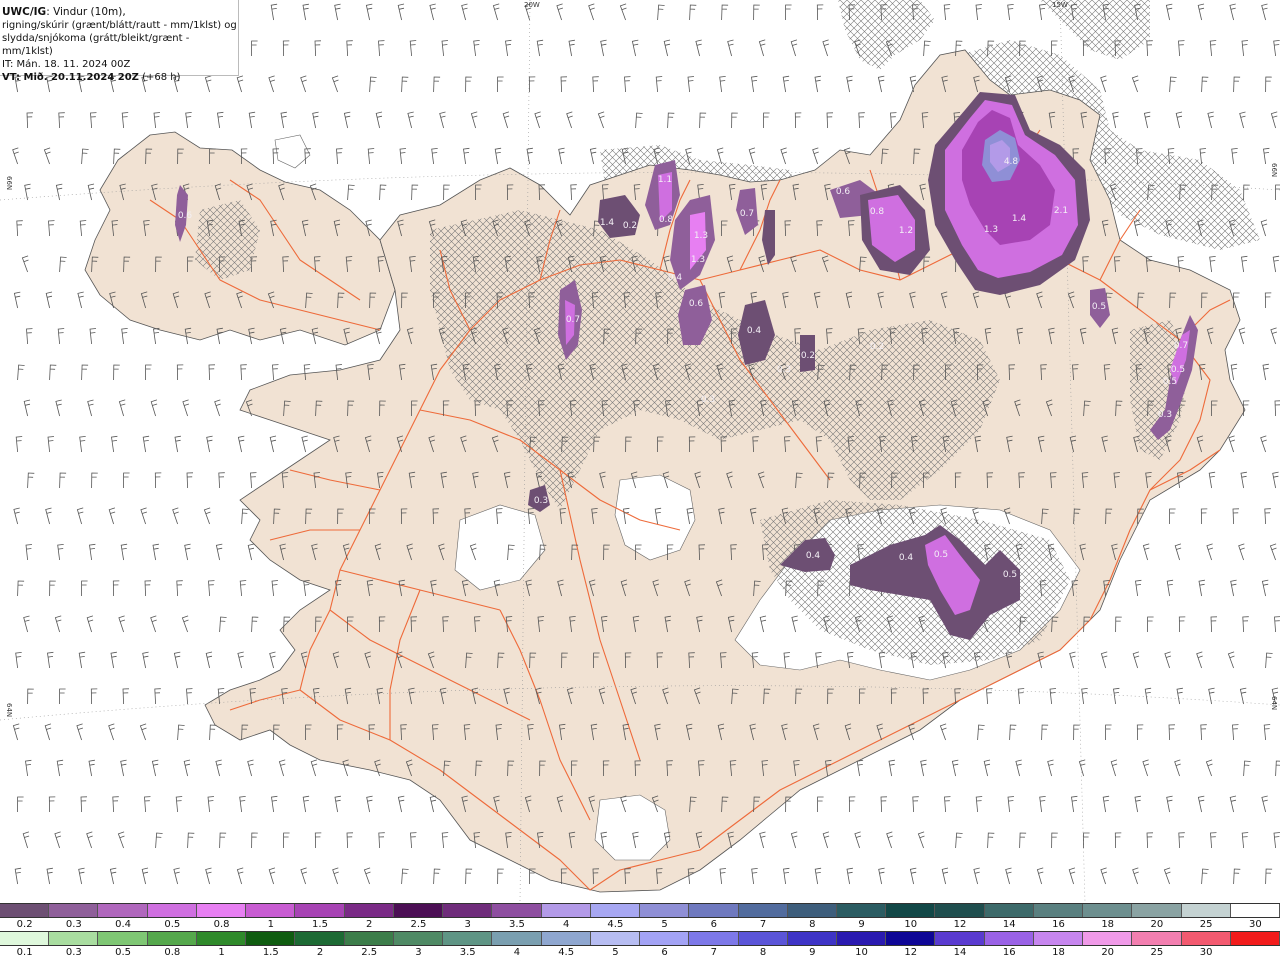 This screenshot has height=960, width=1280. Describe the element at coordinates (906, 231) in the screenshot. I see `precip-label: 1.2` at that location.